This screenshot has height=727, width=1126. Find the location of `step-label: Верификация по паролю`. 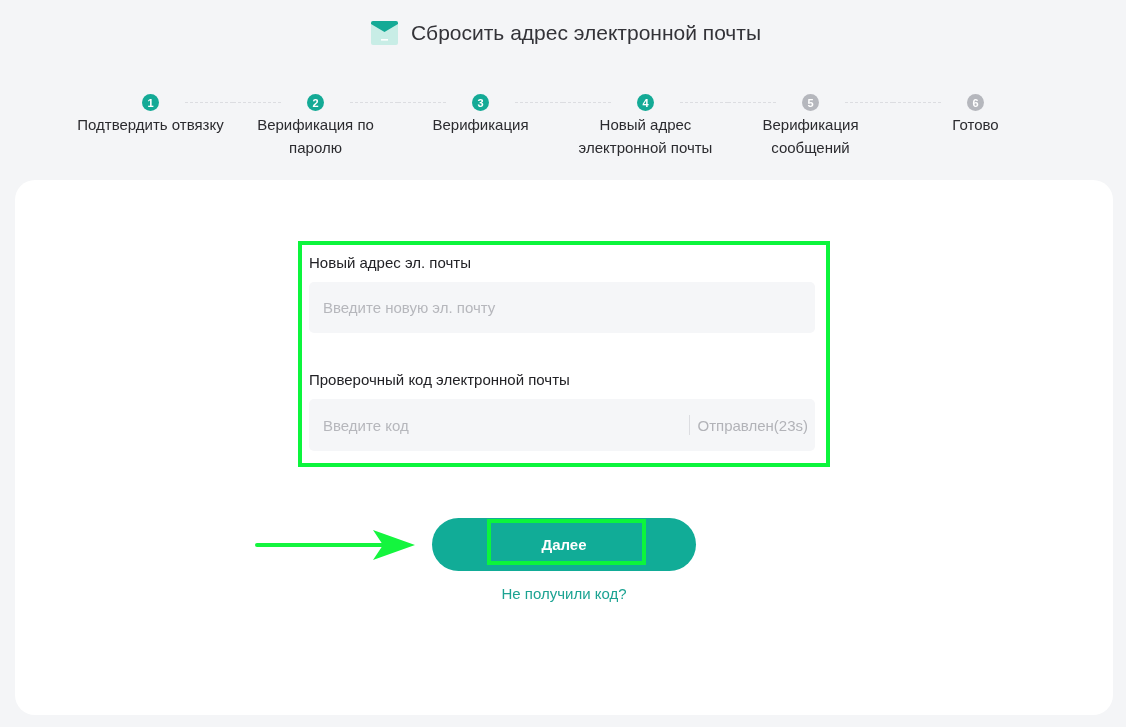

step-label: Верификация по паролю is located at coordinates (315, 136).